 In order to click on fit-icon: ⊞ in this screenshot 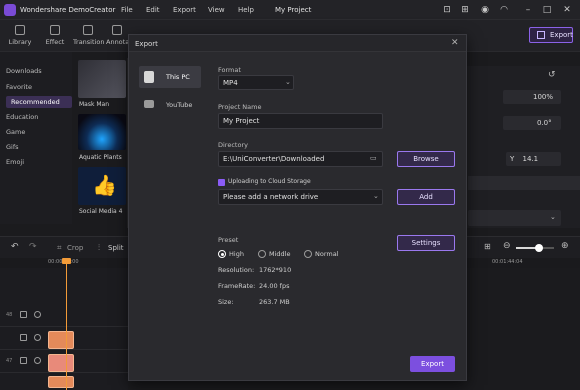, I will do `click(487, 246)`.